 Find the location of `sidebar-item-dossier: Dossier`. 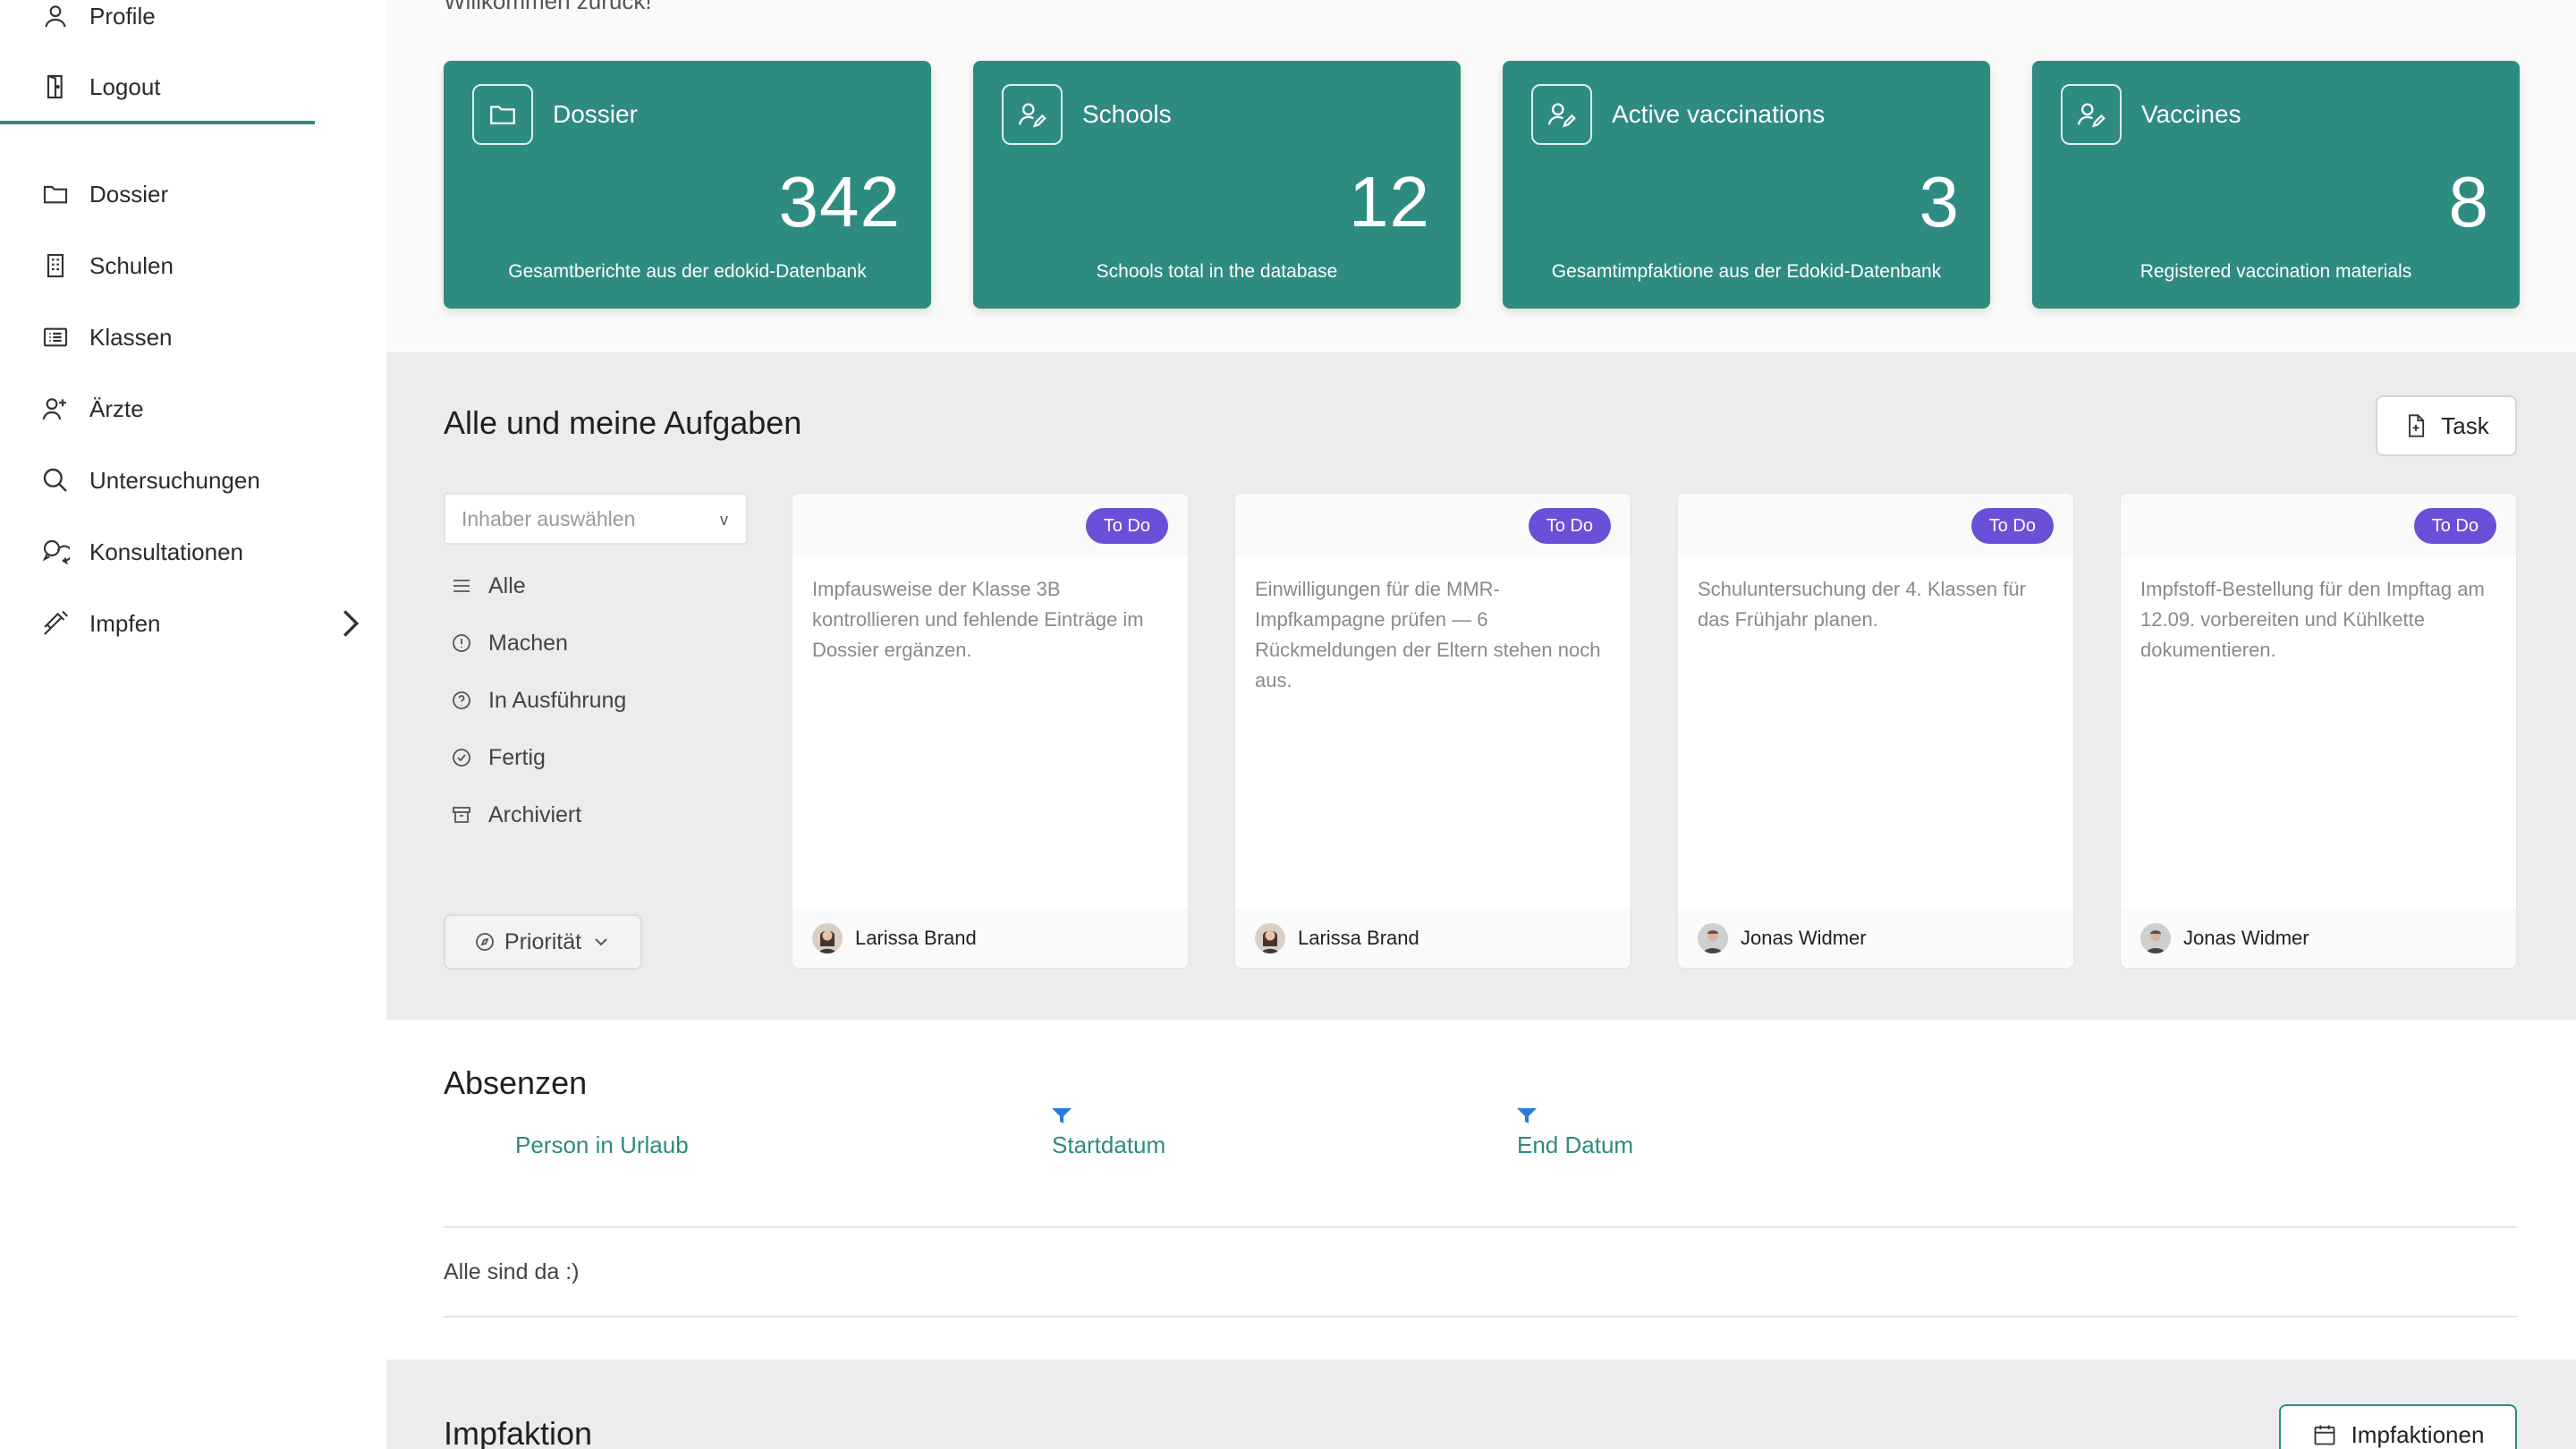

sidebar-item-dossier: Dossier is located at coordinates (103, 194).